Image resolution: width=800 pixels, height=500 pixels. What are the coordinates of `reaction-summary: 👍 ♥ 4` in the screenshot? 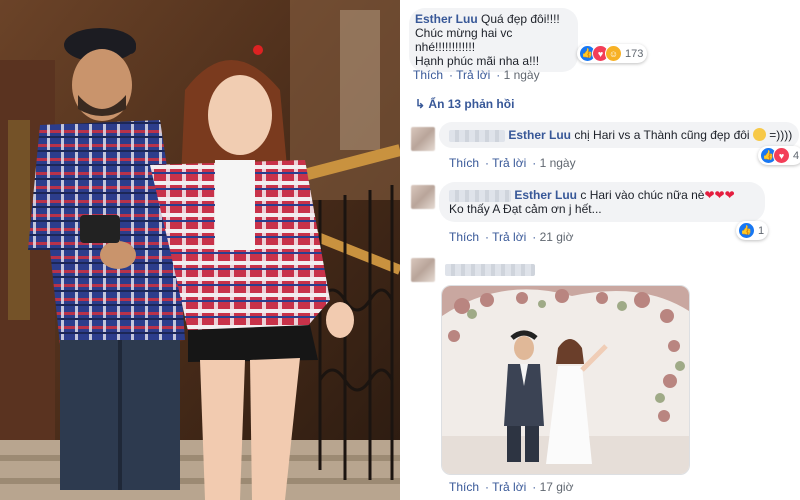 It's located at (779, 155).